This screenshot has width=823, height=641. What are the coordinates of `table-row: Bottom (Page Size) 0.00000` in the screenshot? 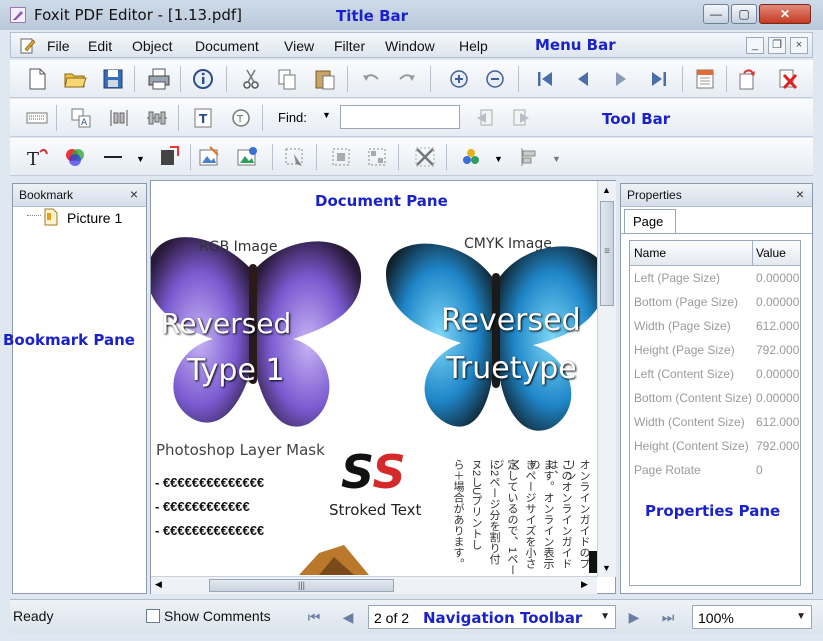 It's located at (715, 302).